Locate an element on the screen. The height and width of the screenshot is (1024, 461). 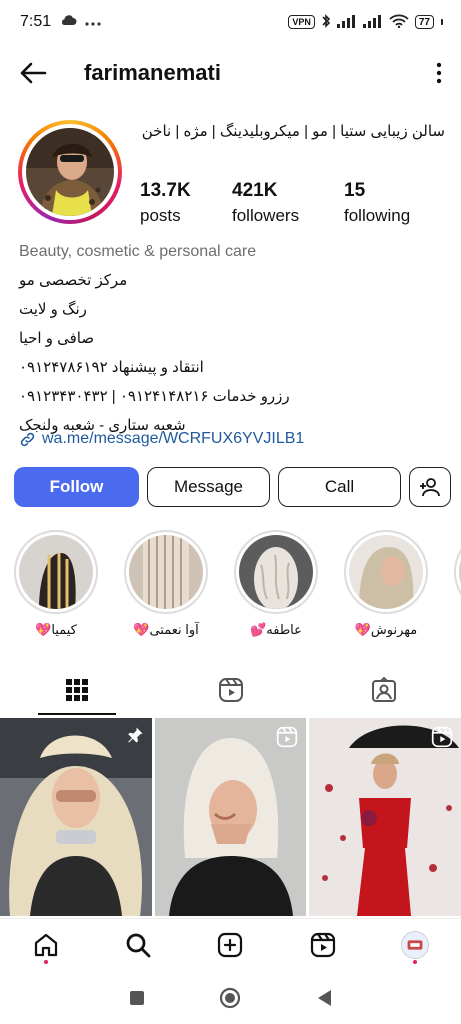
highlight-item: عاطفه💕 is located at coordinates (276, 584).